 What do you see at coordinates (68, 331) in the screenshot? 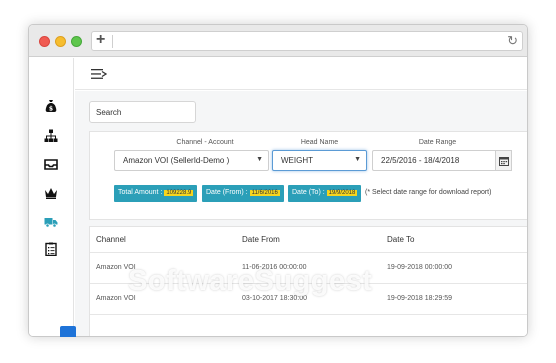
I see `bottom-action-button` at bounding box center [68, 331].